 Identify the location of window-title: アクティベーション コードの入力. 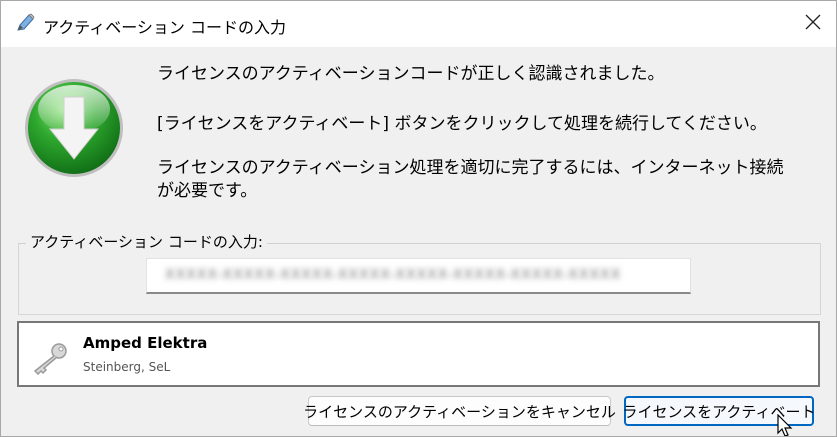
(165, 27).